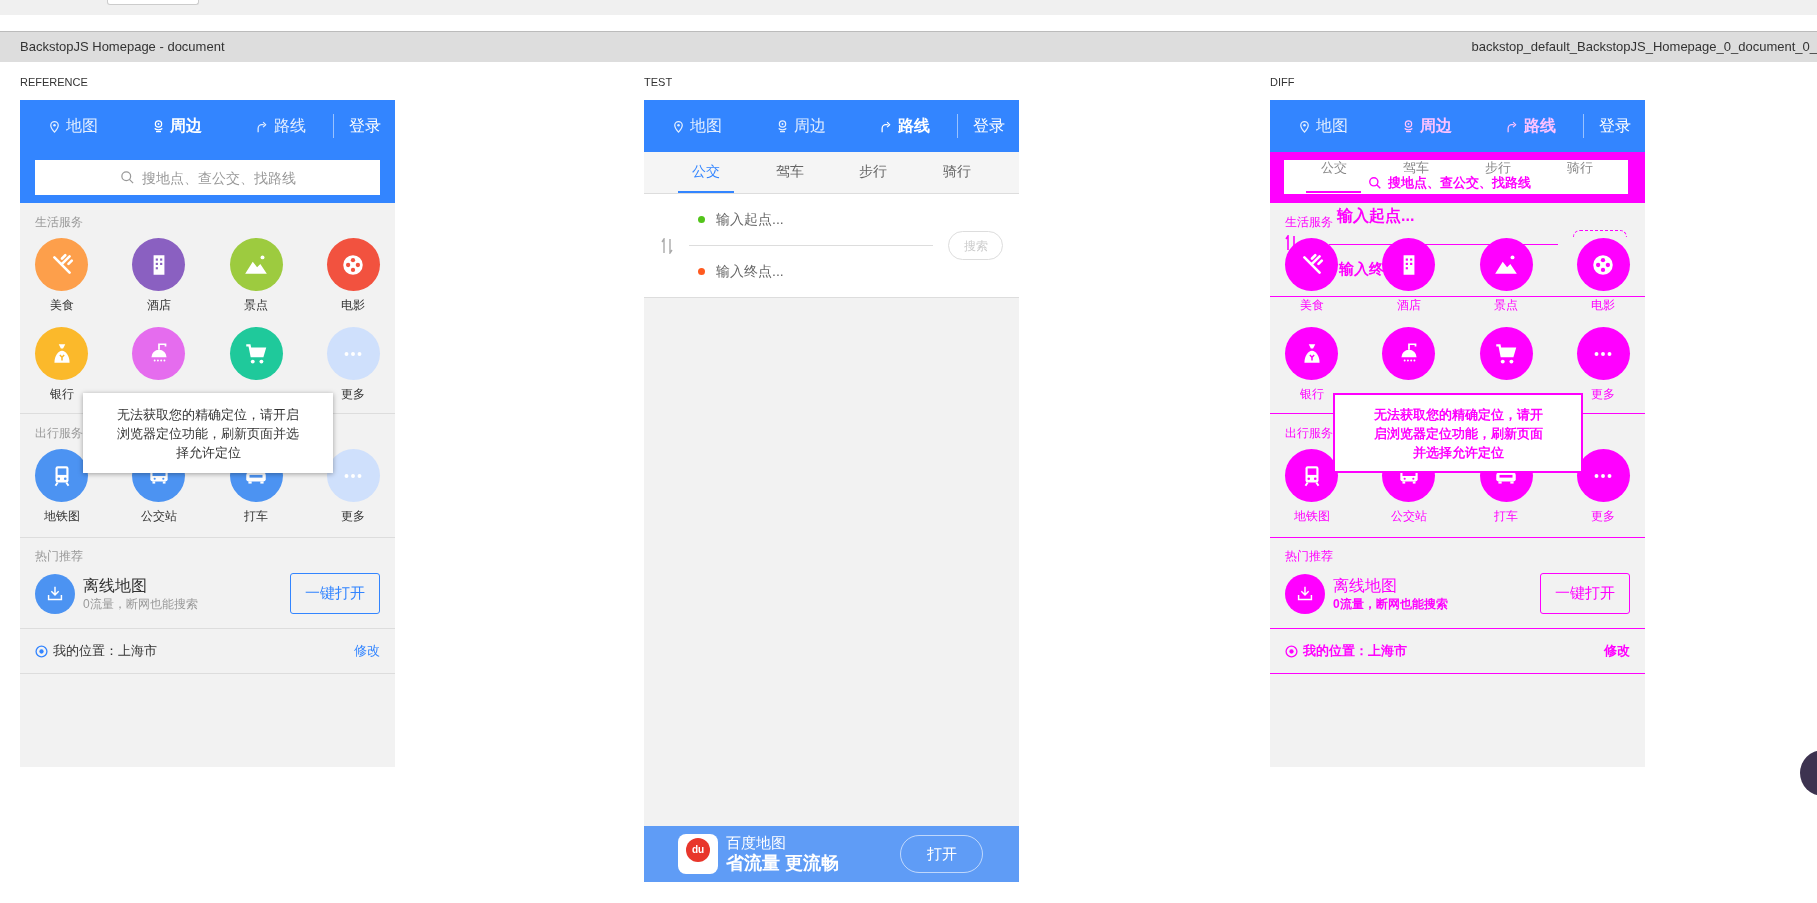 The height and width of the screenshot is (903, 1817). What do you see at coordinates (54, 82) in the screenshot?
I see `panel-label: REFERENCE` at bounding box center [54, 82].